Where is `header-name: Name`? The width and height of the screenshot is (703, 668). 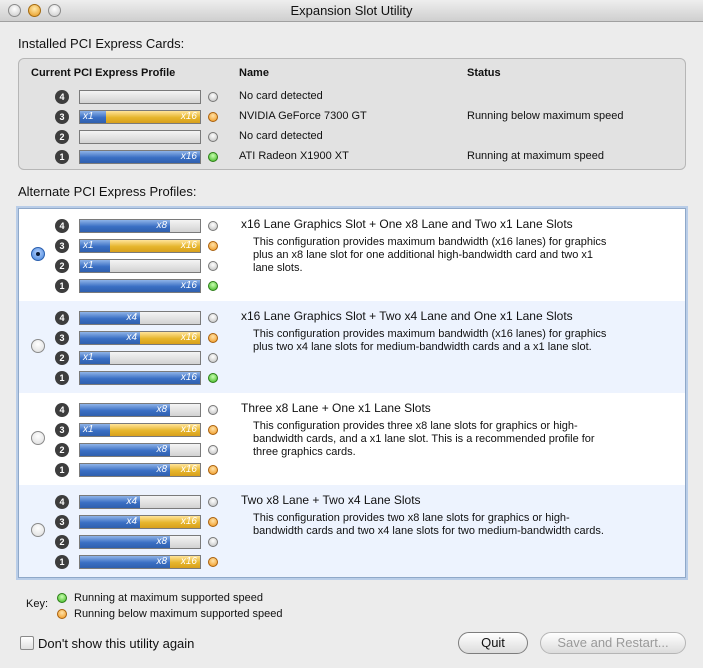 header-name: Name is located at coordinates (254, 73).